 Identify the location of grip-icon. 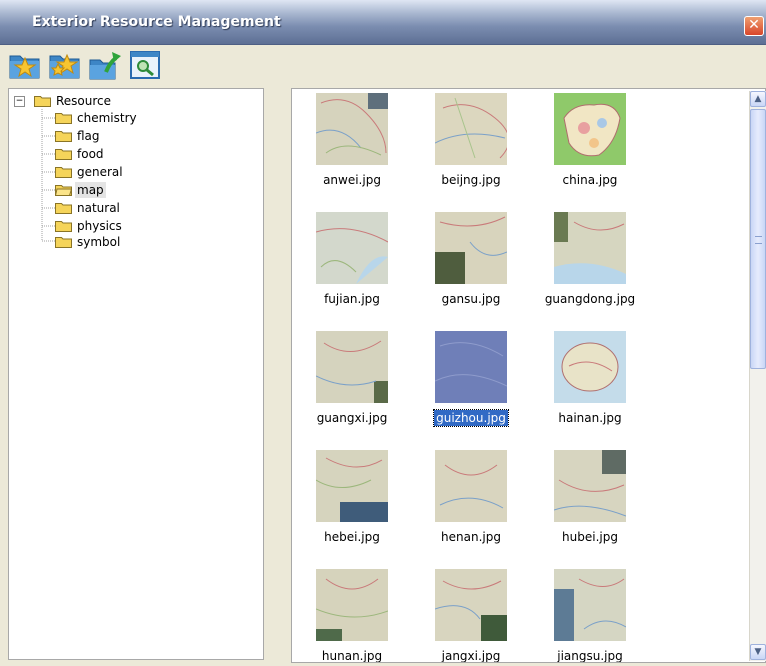
(758, 240).